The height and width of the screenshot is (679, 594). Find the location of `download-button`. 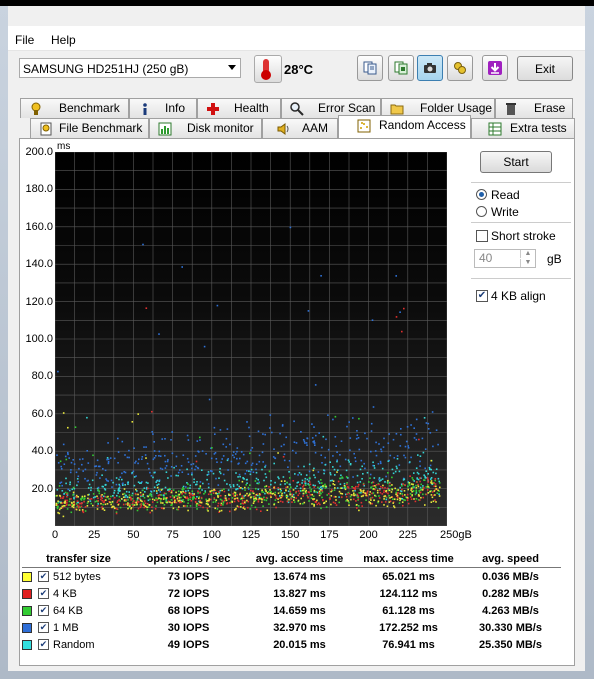

download-button is located at coordinates (495, 68).